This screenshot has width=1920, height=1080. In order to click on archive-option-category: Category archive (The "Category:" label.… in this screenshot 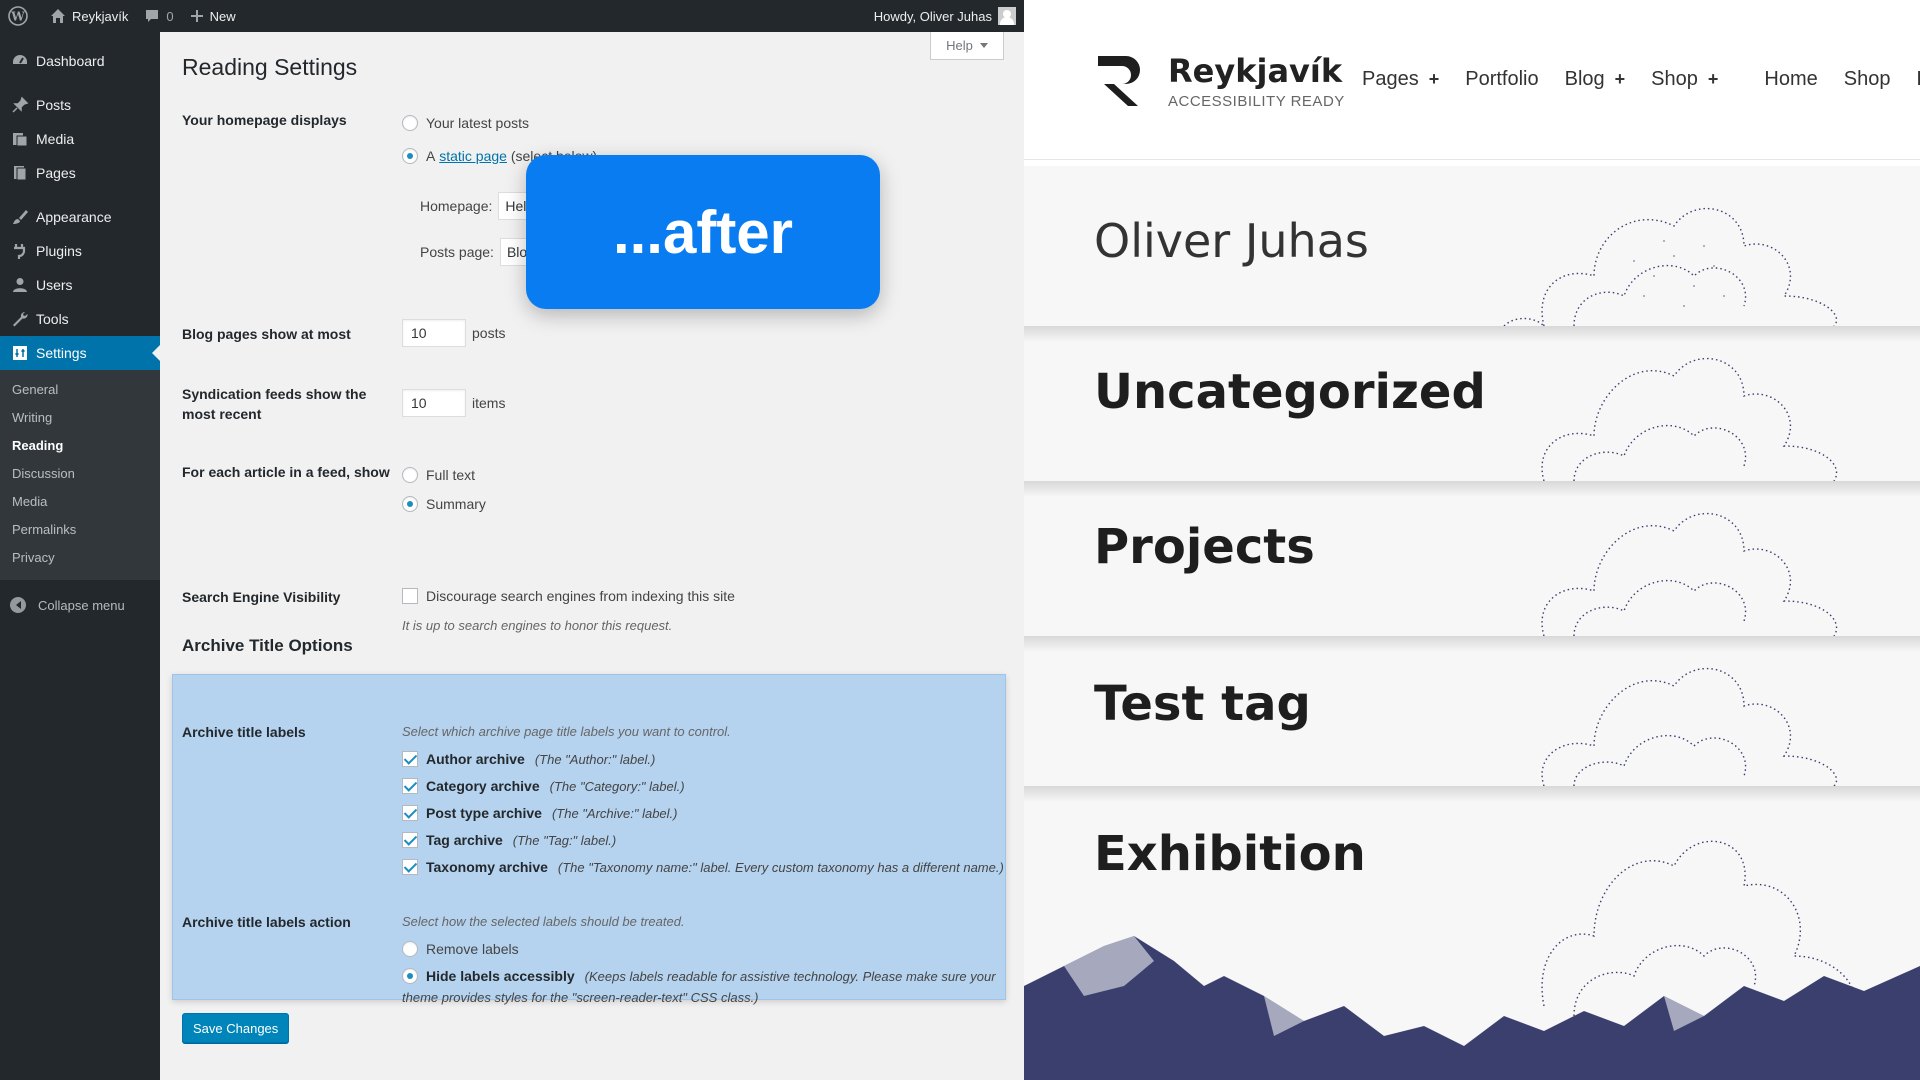, I will do `click(543, 786)`.